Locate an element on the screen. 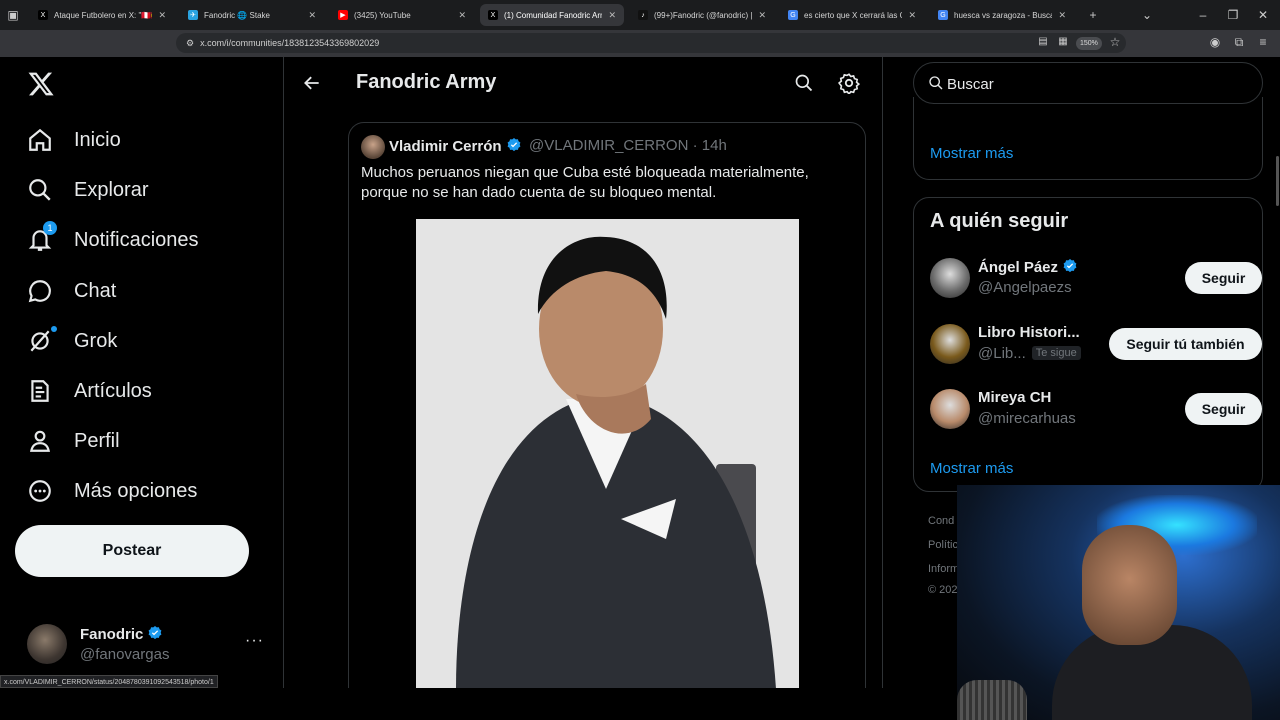 The width and height of the screenshot is (1280, 720). chat-icon is located at coordinates (39, 291).